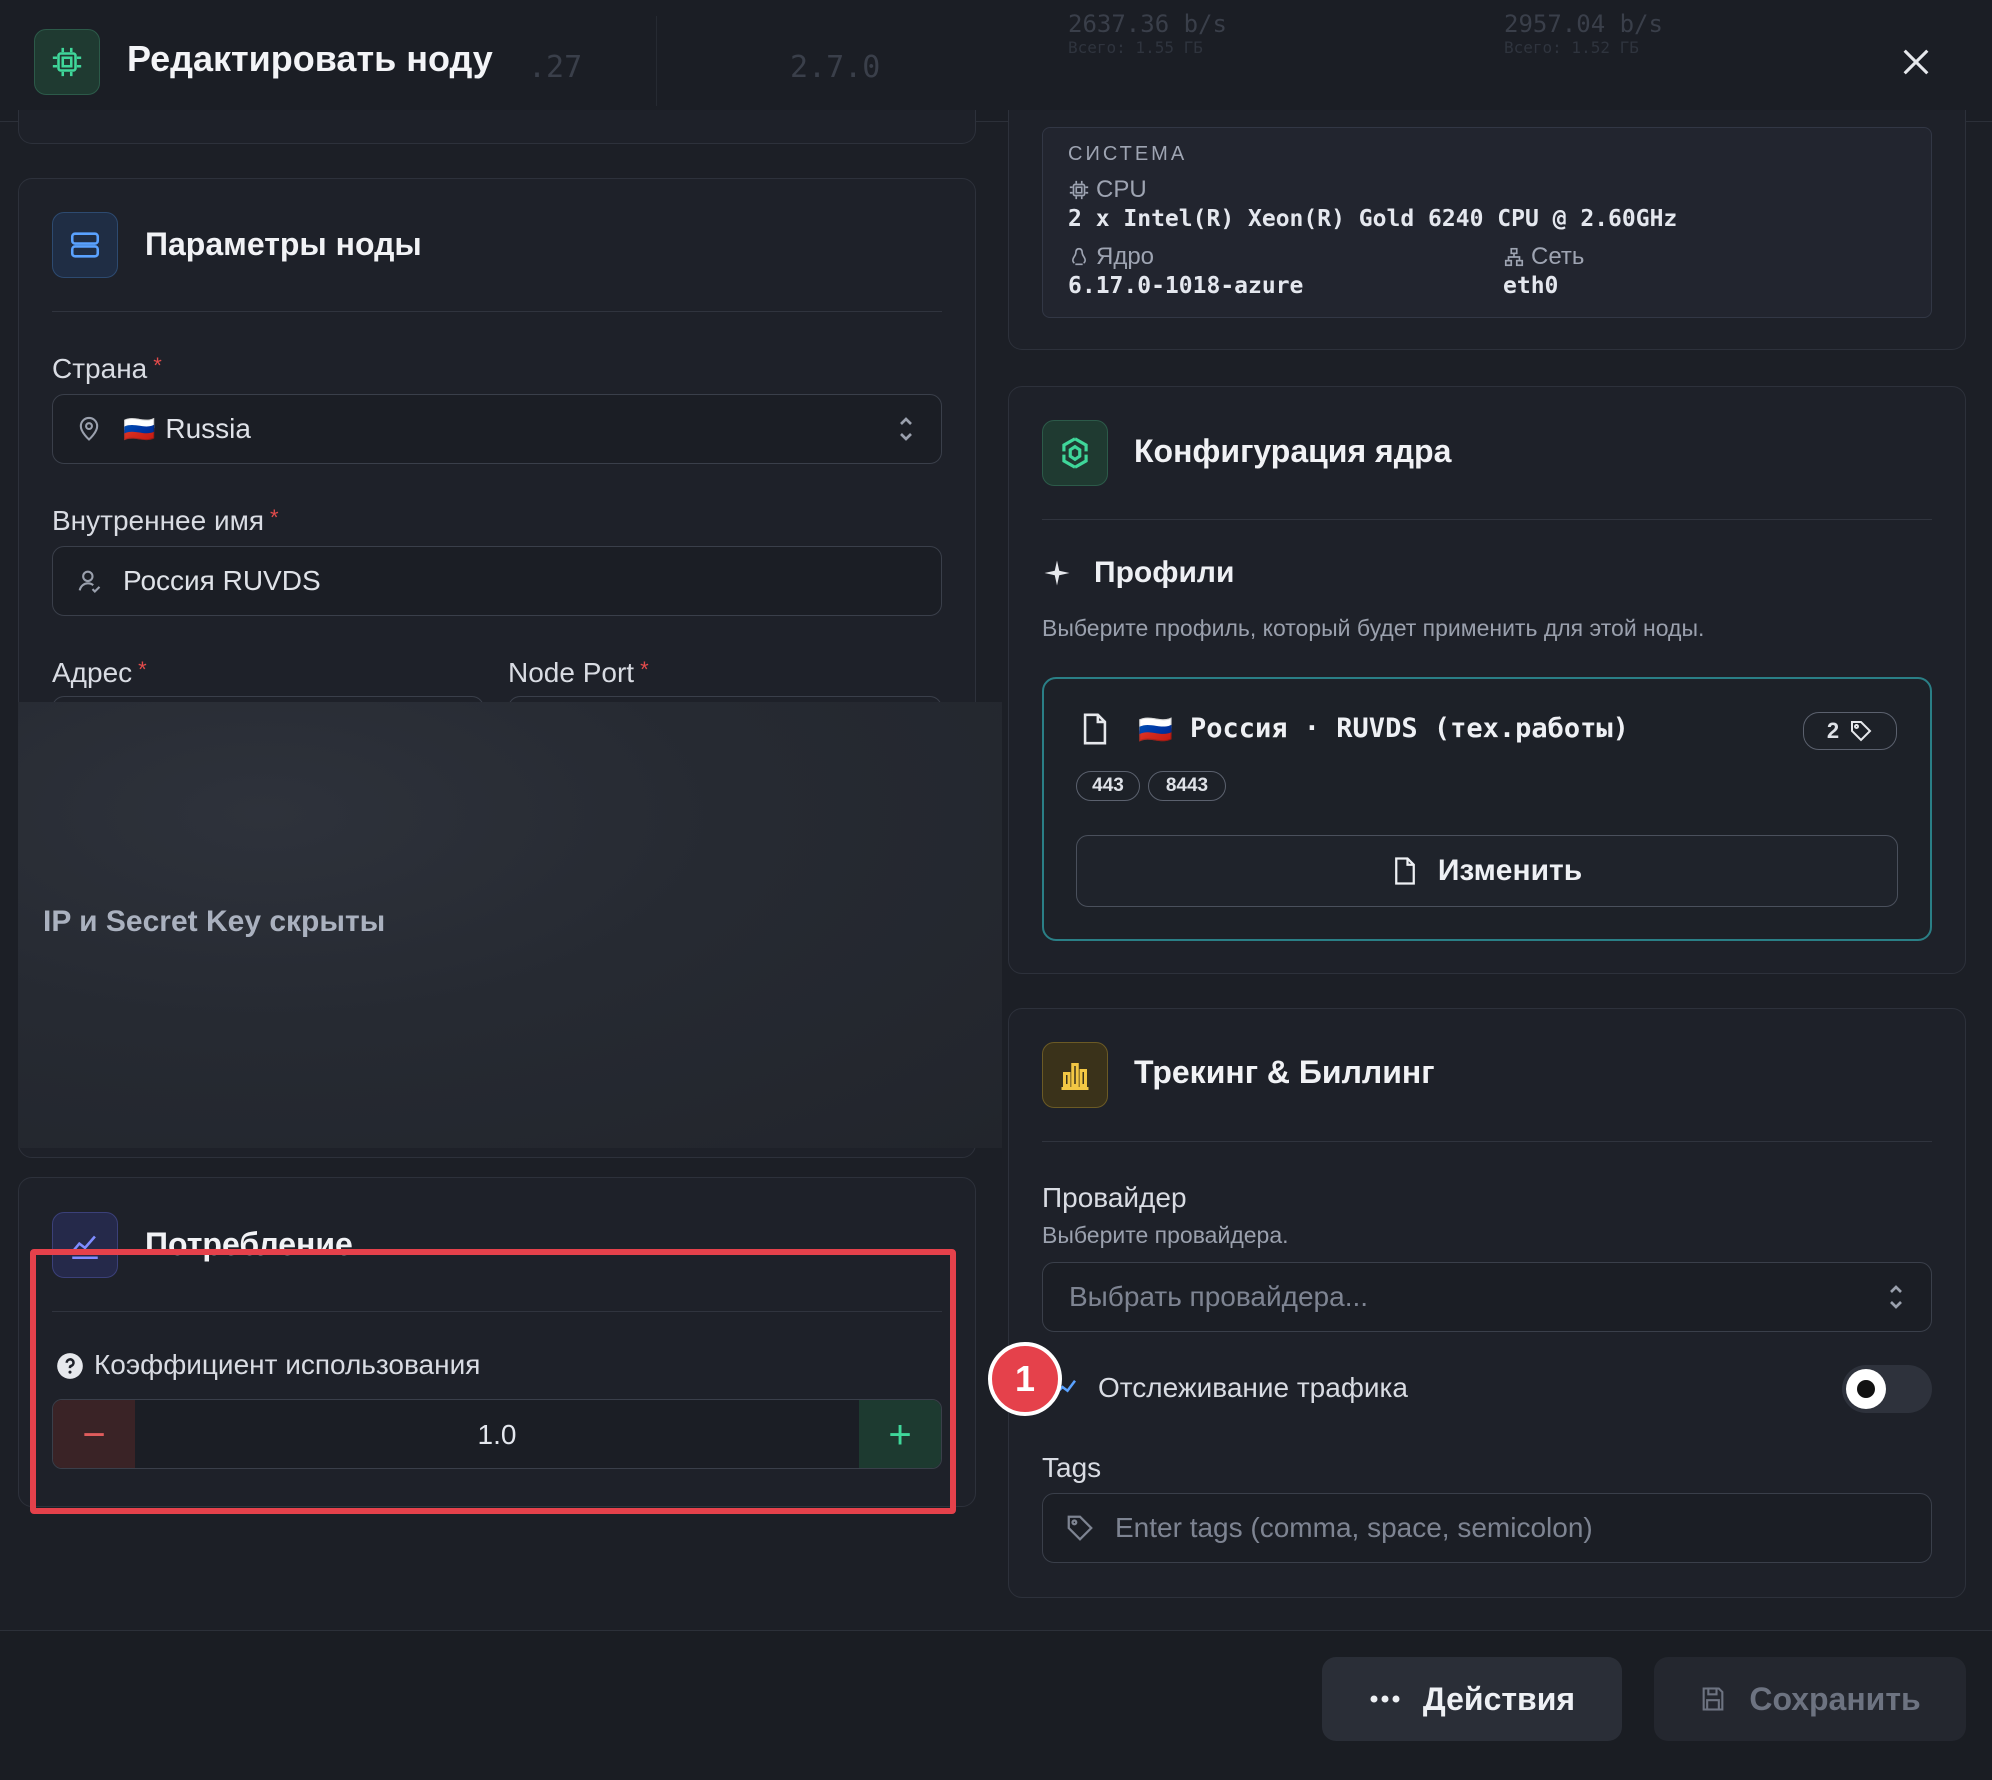 The height and width of the screenshot is (1780, 1992). What do you see at coordinates (85, 245) in the screenshot?
I see `server-icon` at bounding box center [85, 245].